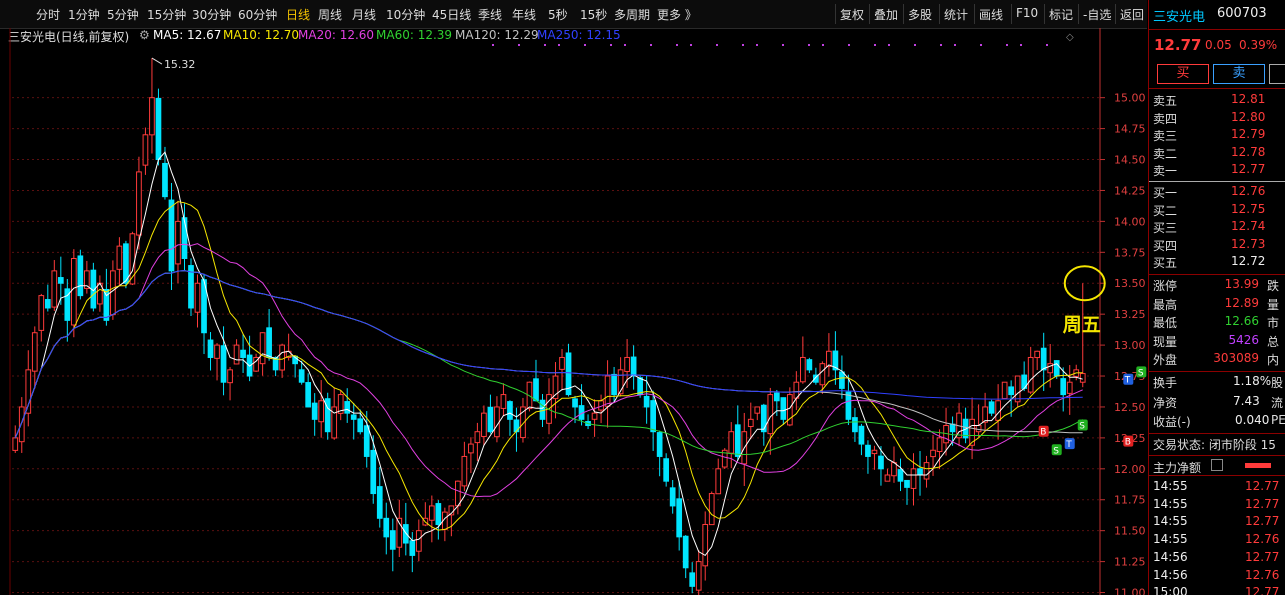 This screenshot has height=595, width=1285. I want to click on buy-button: 买, so click(1183, 74).